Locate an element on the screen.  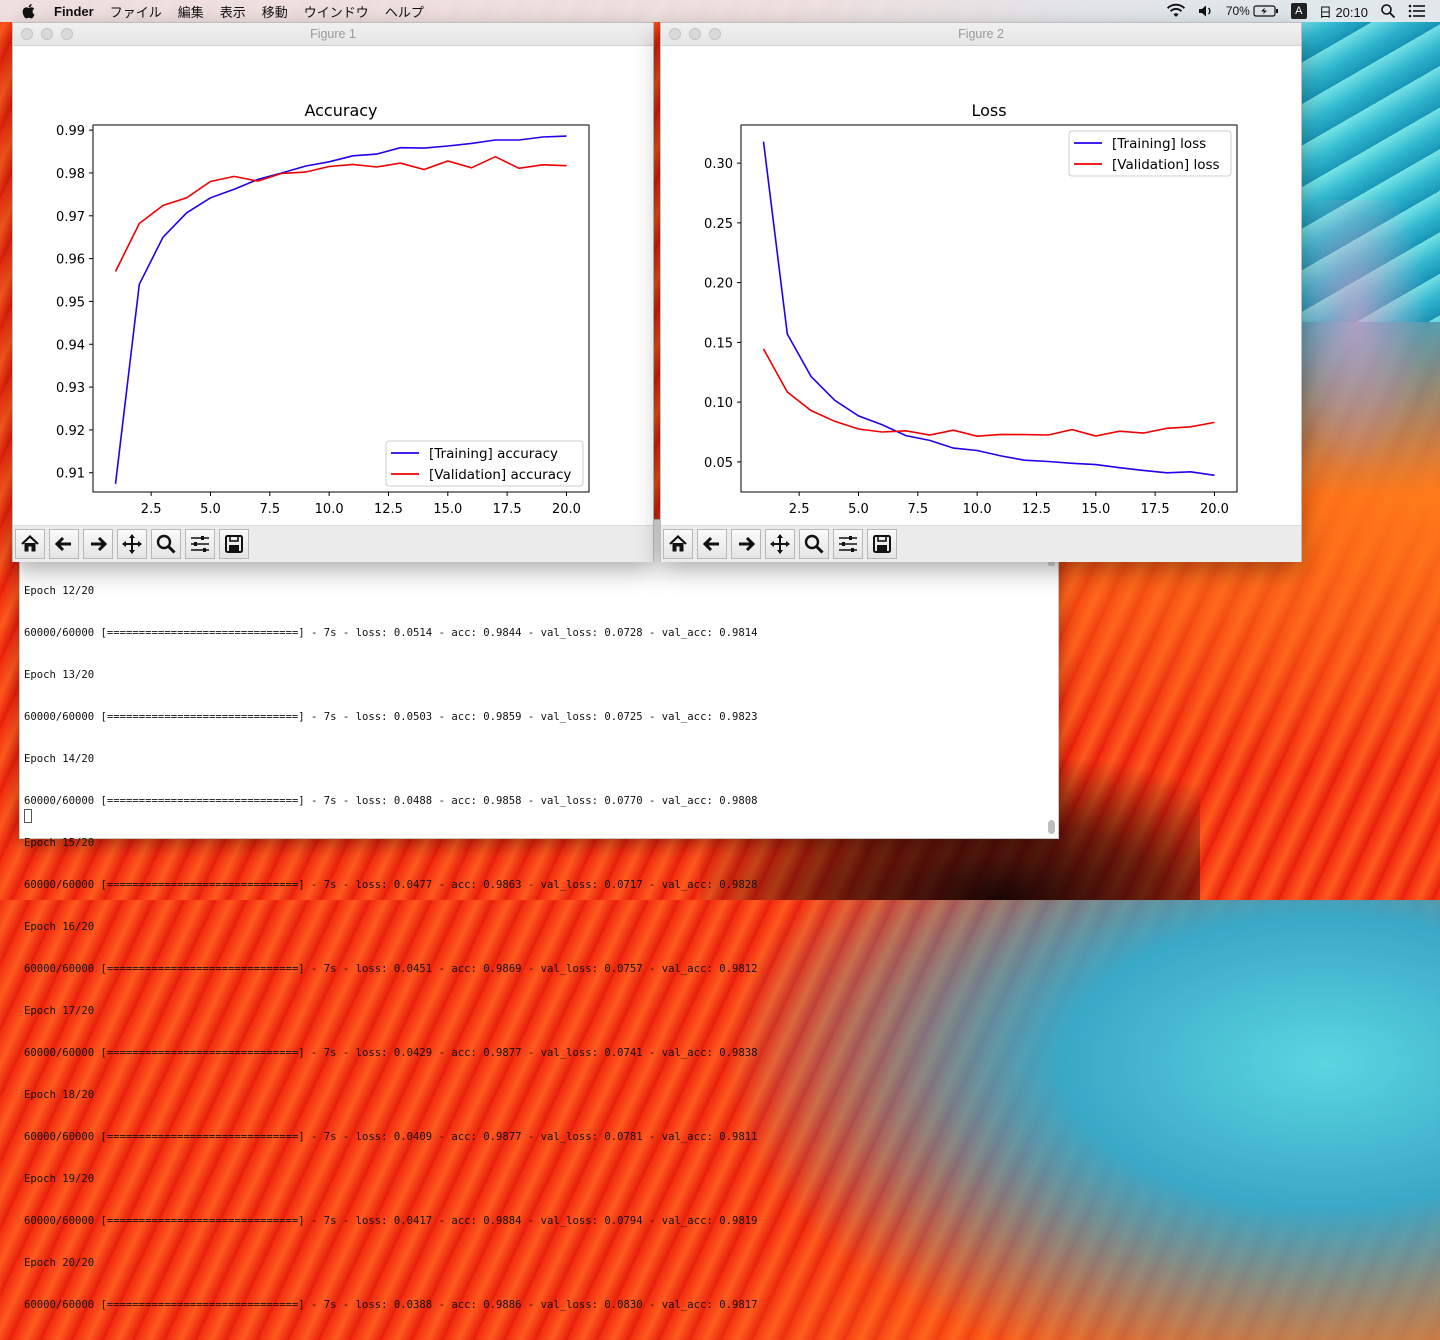
terminal-cursor is located at coordinates (28, 816).